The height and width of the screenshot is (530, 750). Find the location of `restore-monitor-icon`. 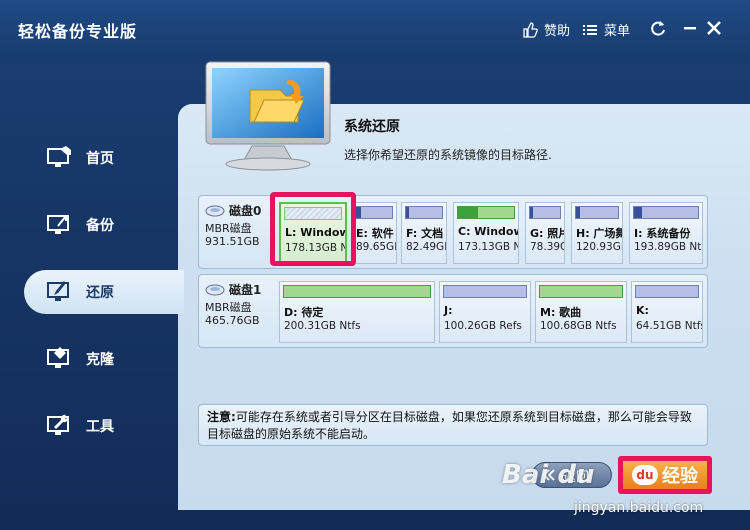

restore-monitor-icon is located at coordinates (58, 291).